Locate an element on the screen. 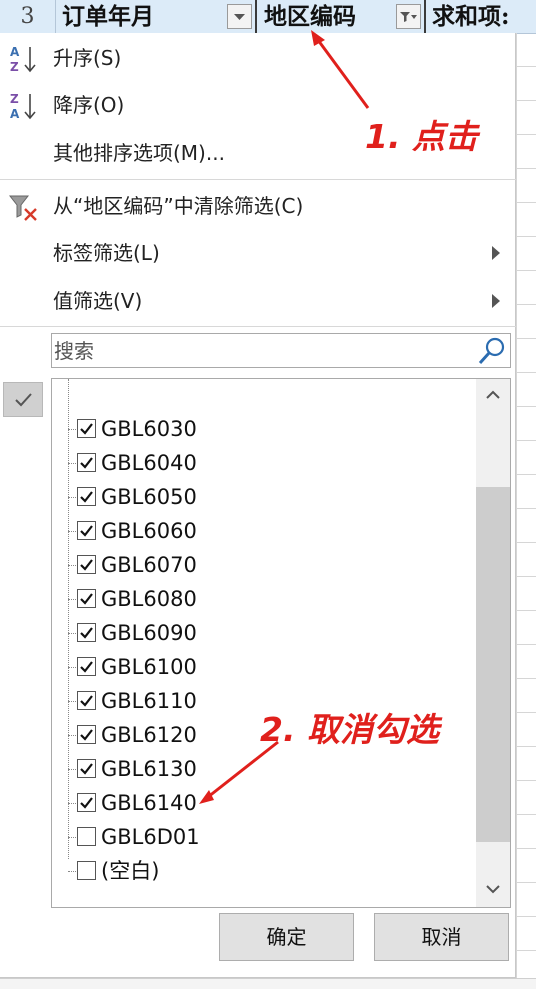 The image size is (536, 989). filter-dropdown-icon is located at coordinates (408, 17).